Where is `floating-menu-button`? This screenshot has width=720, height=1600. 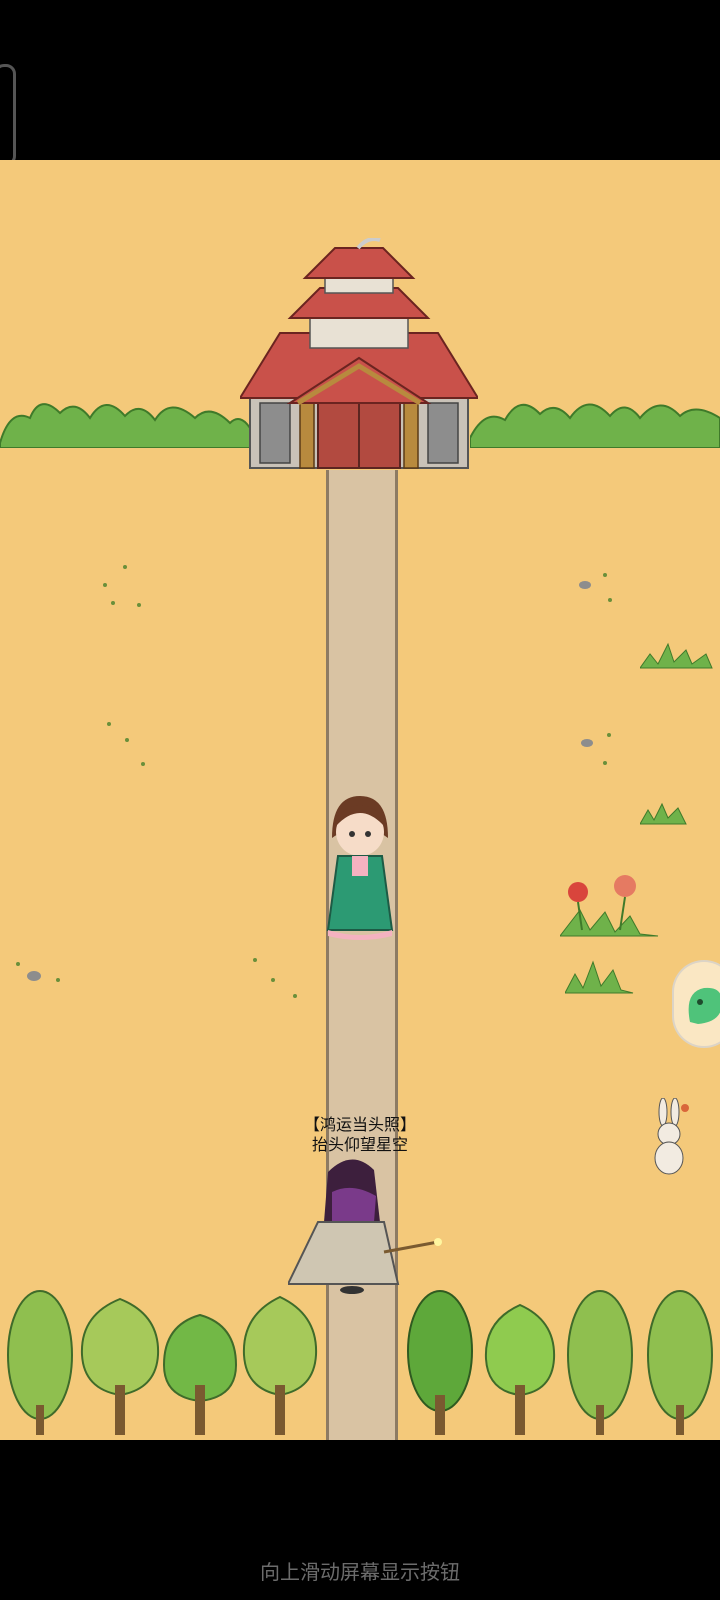
floating-menu-button is located at coordinates (696, 1004).